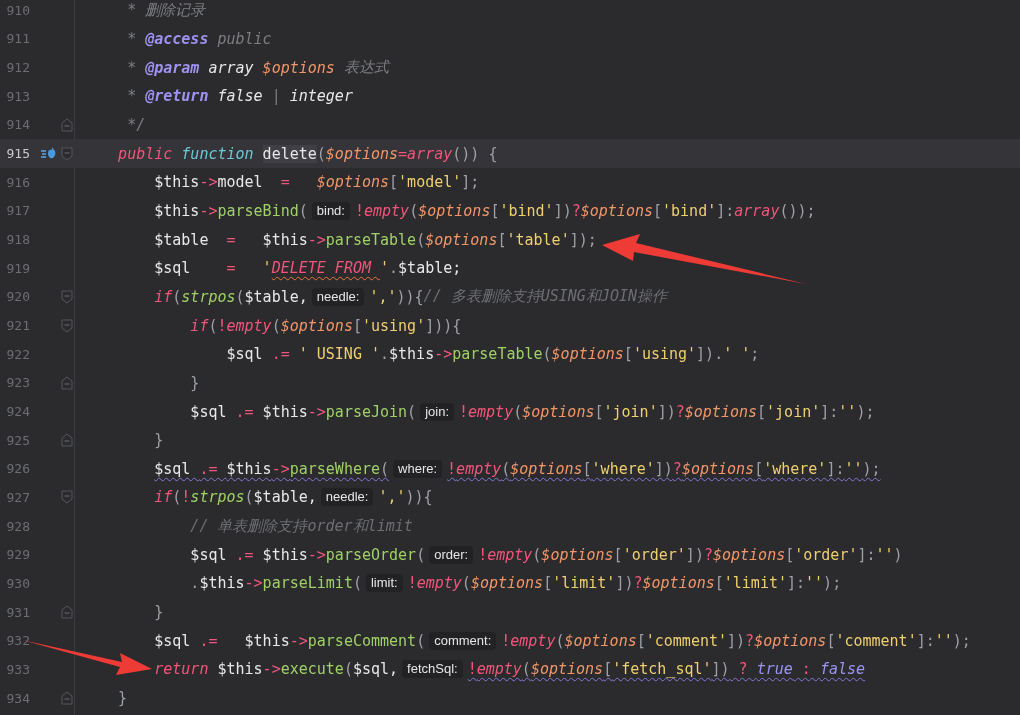  Describe the element at coordinates (217, 497) in the screenshot. I see `function-call: strpos` at that location.